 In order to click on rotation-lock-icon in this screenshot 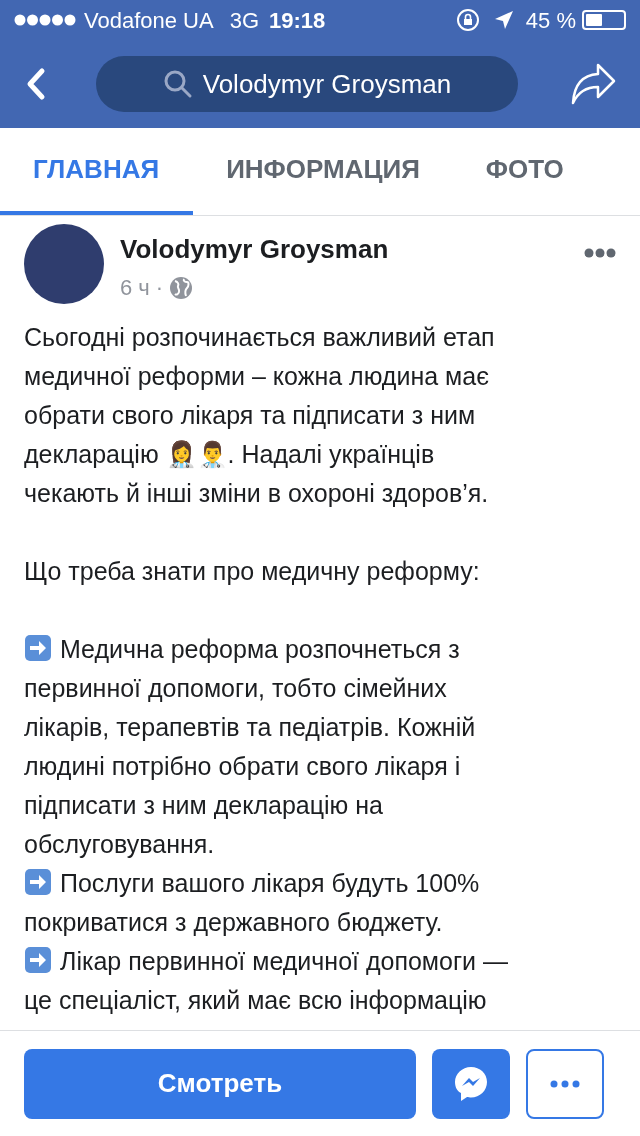, I will do `click(467, 20)`.